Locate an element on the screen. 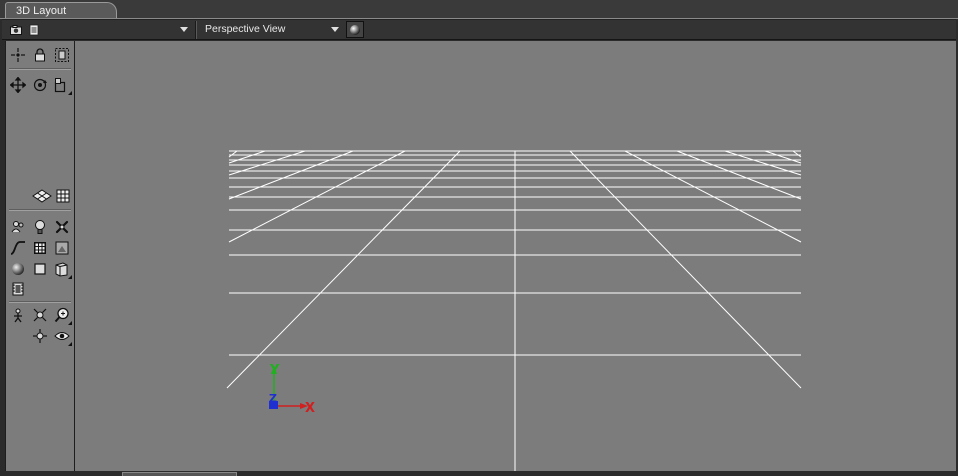  film-icon is located at coordinates (18, 289).